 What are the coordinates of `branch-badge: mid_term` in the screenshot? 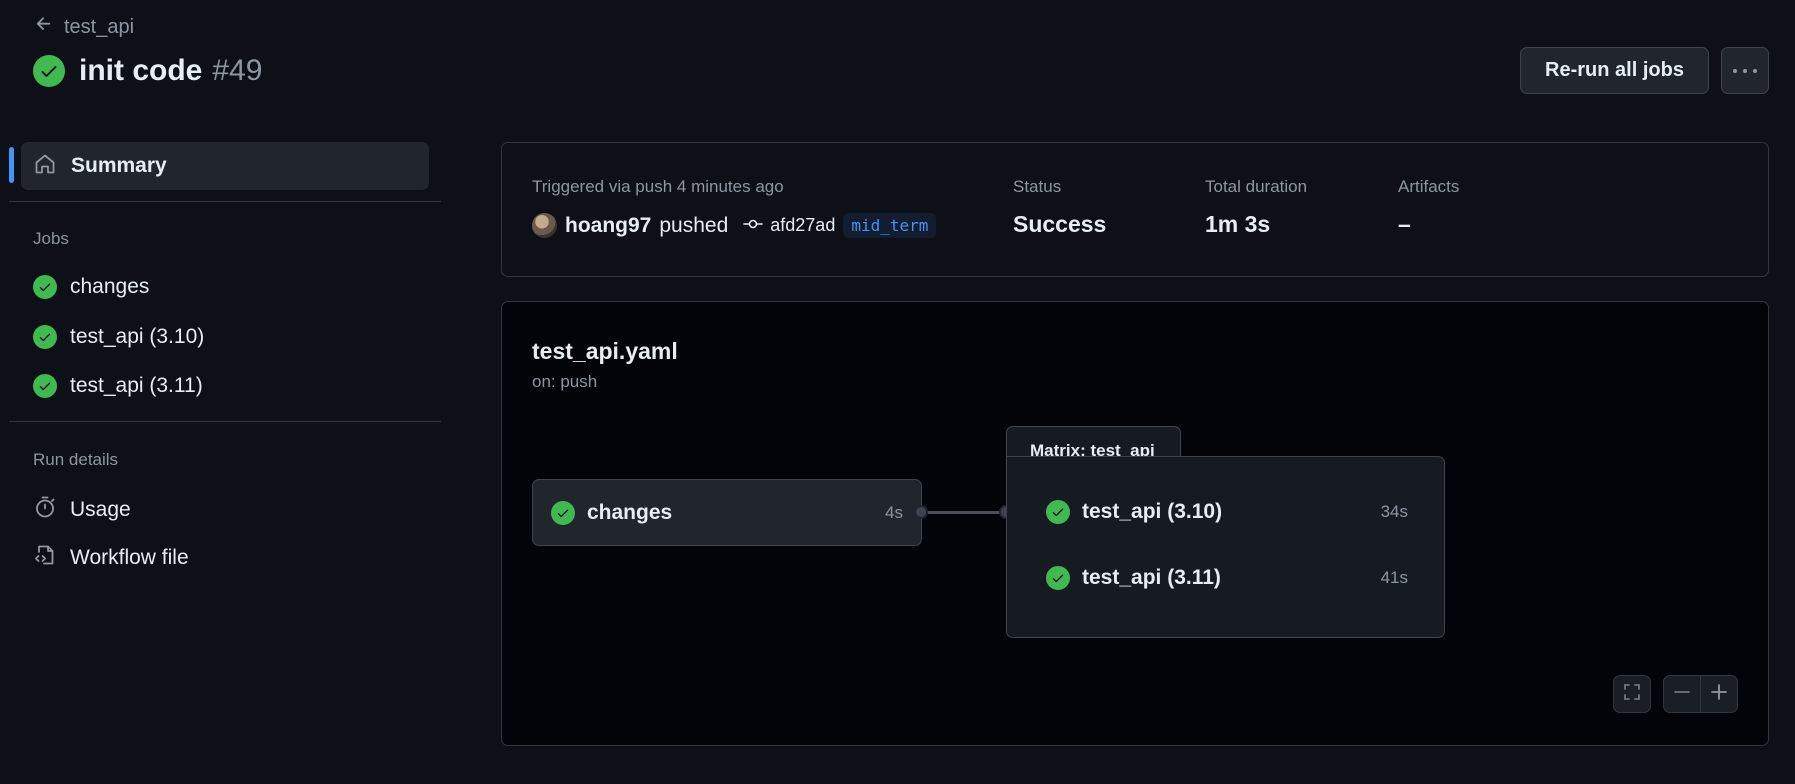 It's located at (890, 225).